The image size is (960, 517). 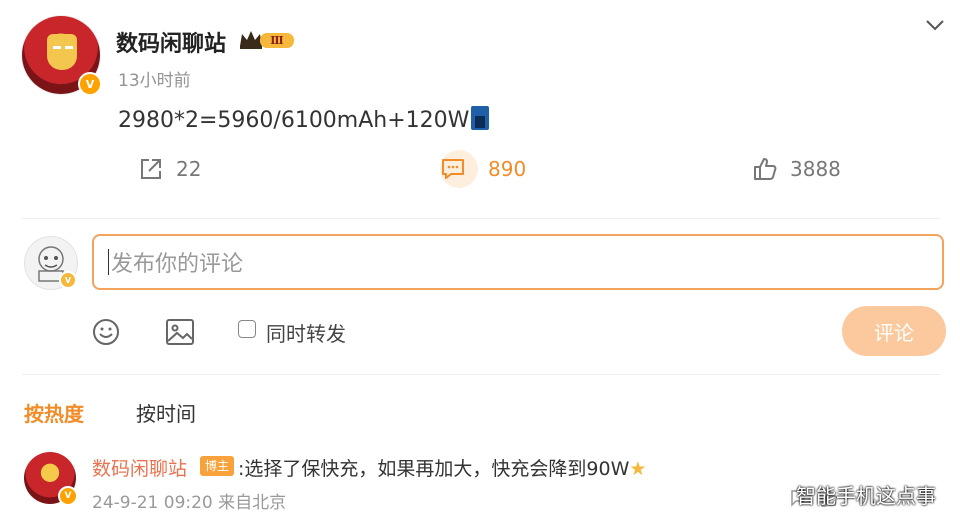 What do you see at coordinates (171, 42) in the screenshot?
I see `author-name: 数码闲聊站` at bounding box center [171, 42].